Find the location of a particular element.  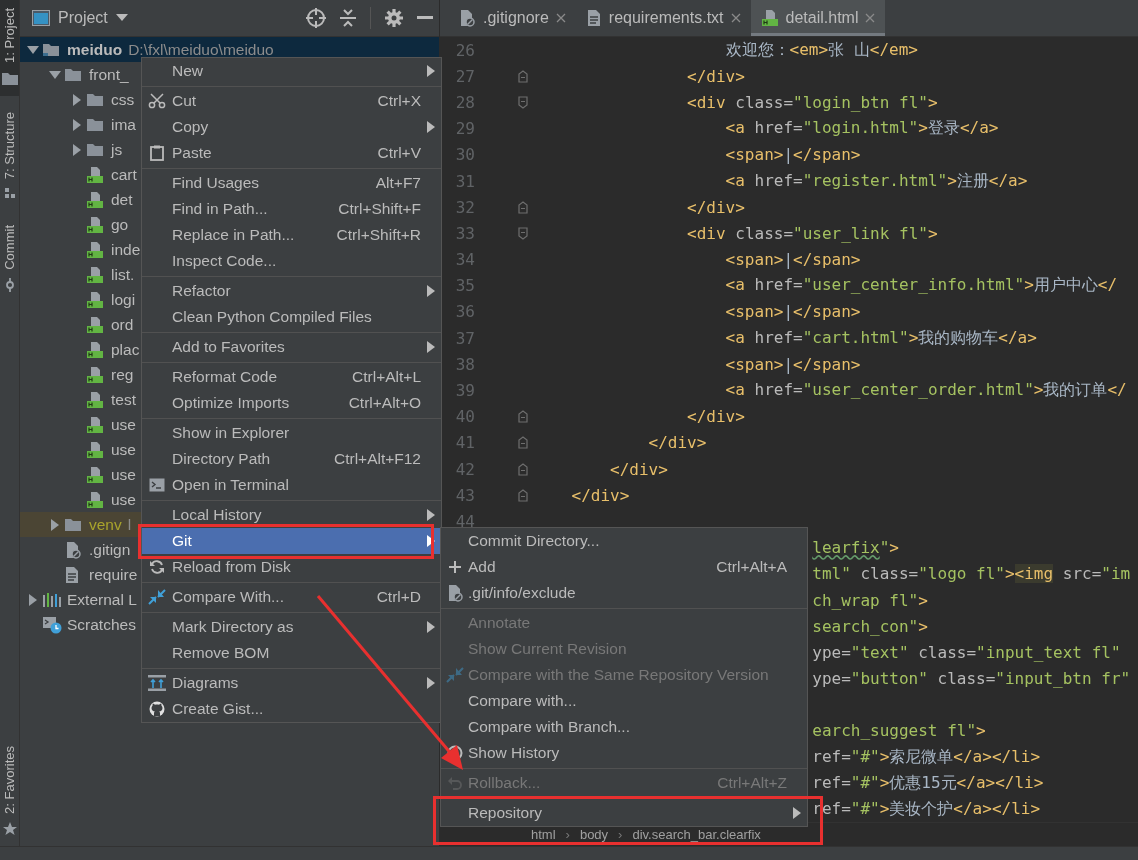

code-line: 欢迎您：<em>张 山</em> is located at coordinates (821, 50).